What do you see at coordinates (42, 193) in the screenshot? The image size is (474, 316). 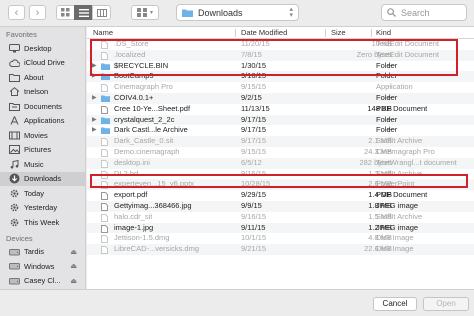 I see `sidebar-item-today: Today` at bounding box center [42, 193].